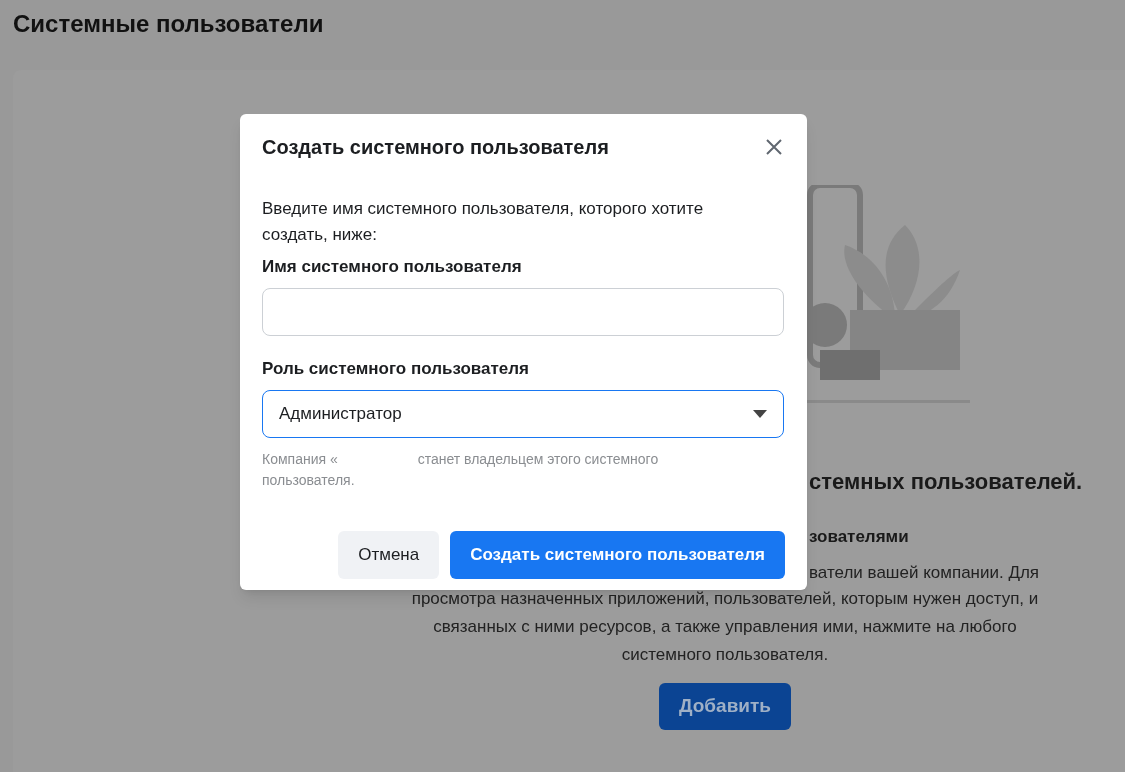  I want to click on empty-state-text: ватели вашей компании. Для, so click(925, 572).